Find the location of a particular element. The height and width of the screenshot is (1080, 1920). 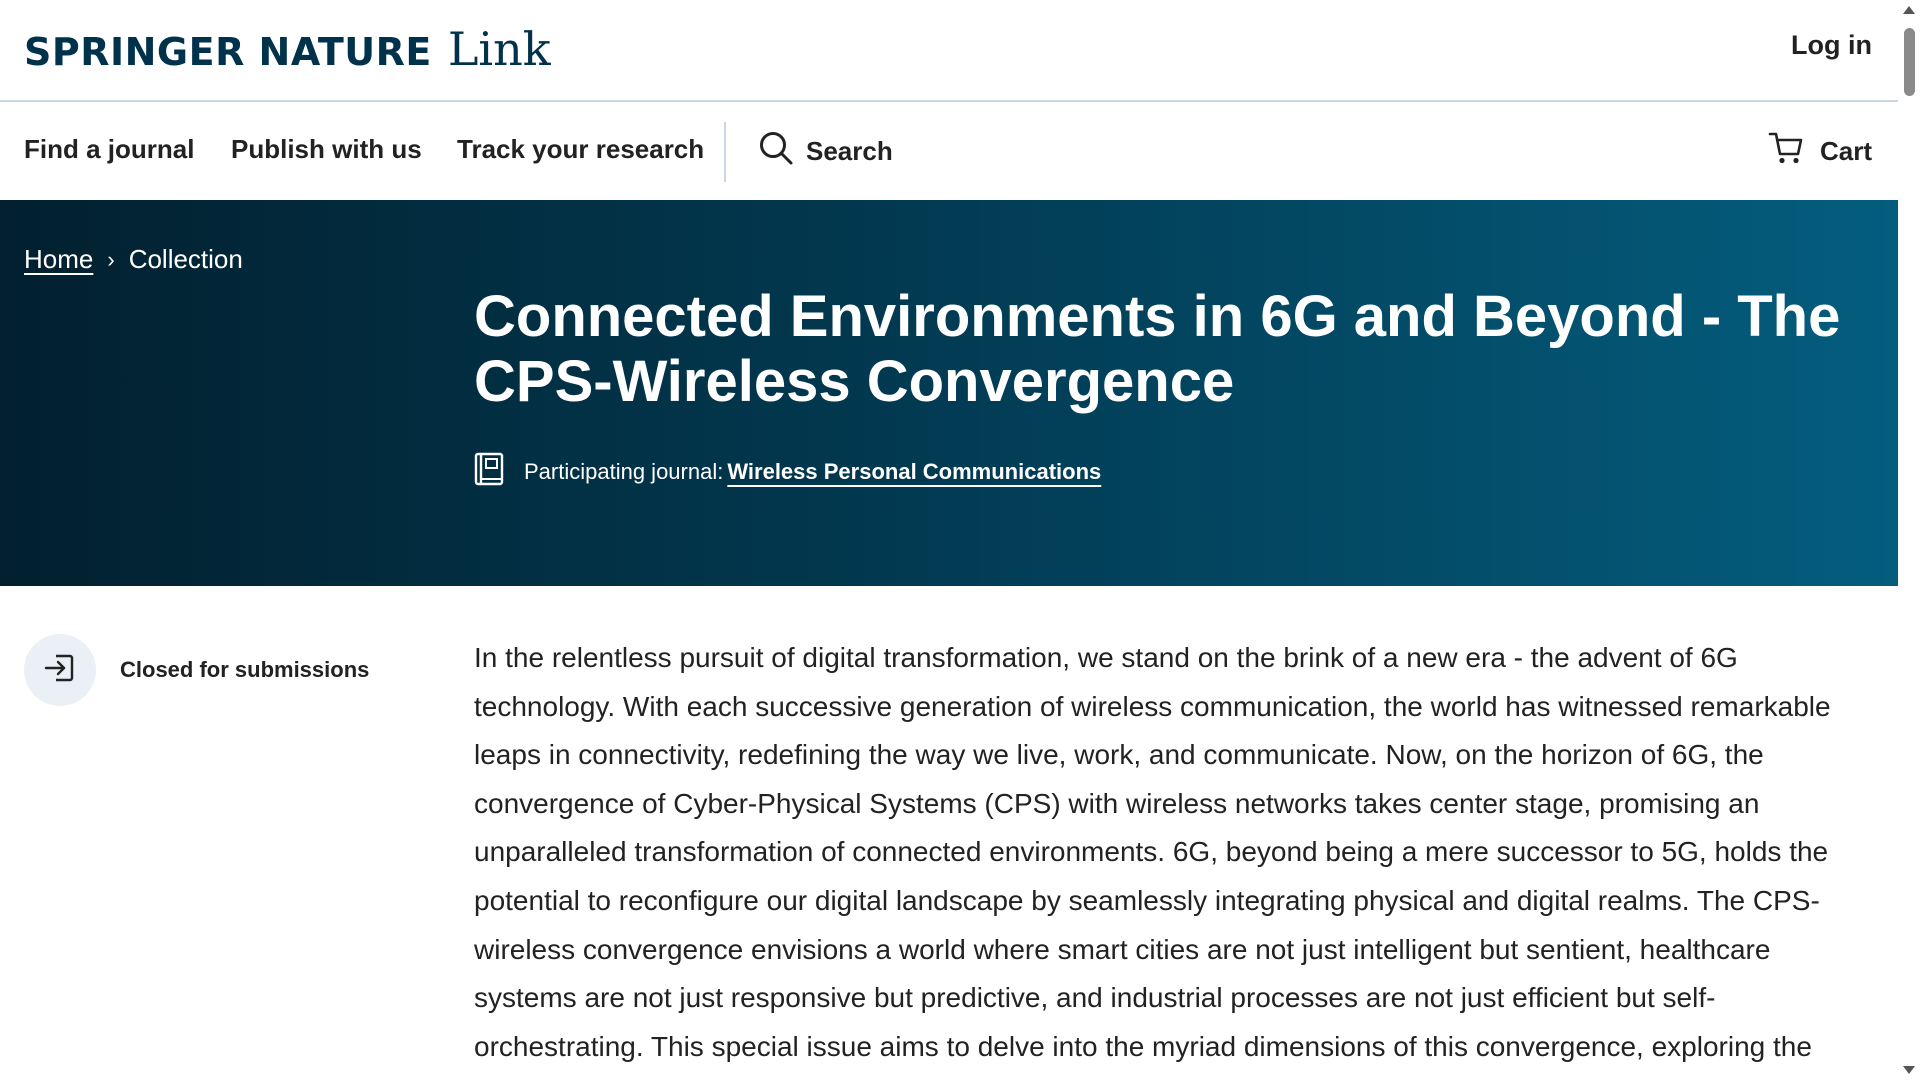

scroll-up-arrow-icon is located at coordinates (1909, 10).